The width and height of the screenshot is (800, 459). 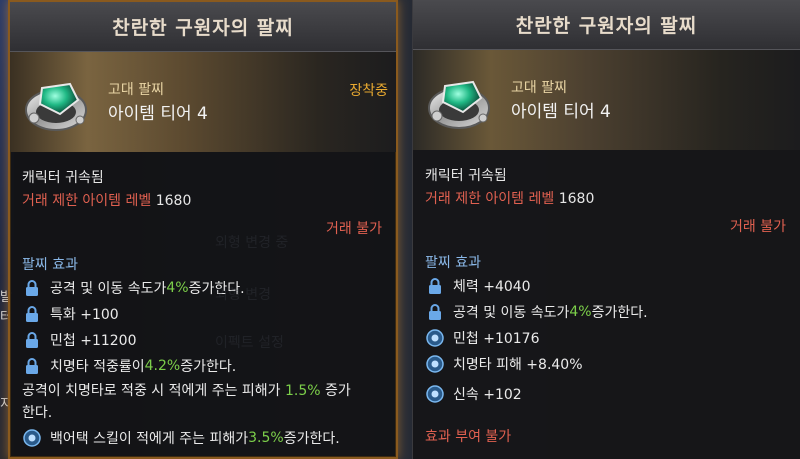 I want to click on effect-row: 백어택 스킬이 적에게 주는 피해가 3.5% 증가한다., so click(x=181, y=438).